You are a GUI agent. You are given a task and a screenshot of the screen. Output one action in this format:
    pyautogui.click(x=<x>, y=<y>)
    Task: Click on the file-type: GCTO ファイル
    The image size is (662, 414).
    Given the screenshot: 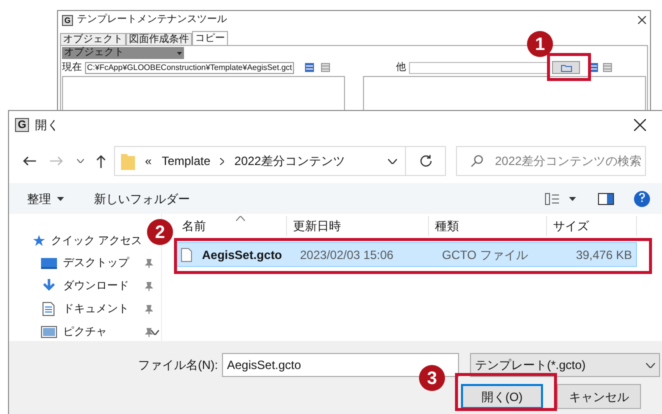 What is the action you would take?
    pyautogui.click(x=485, y=255)
    